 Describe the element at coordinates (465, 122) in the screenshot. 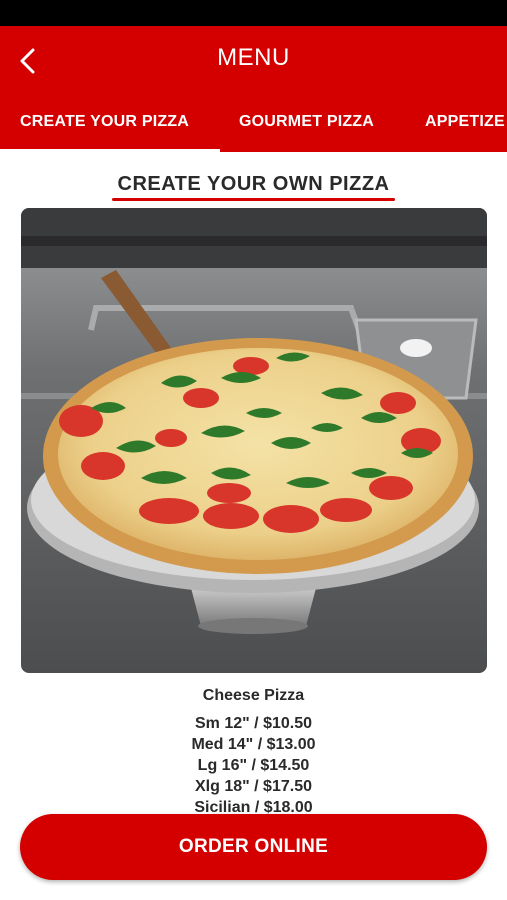

I see `tab-appetizers: APPETIZE` at that location.